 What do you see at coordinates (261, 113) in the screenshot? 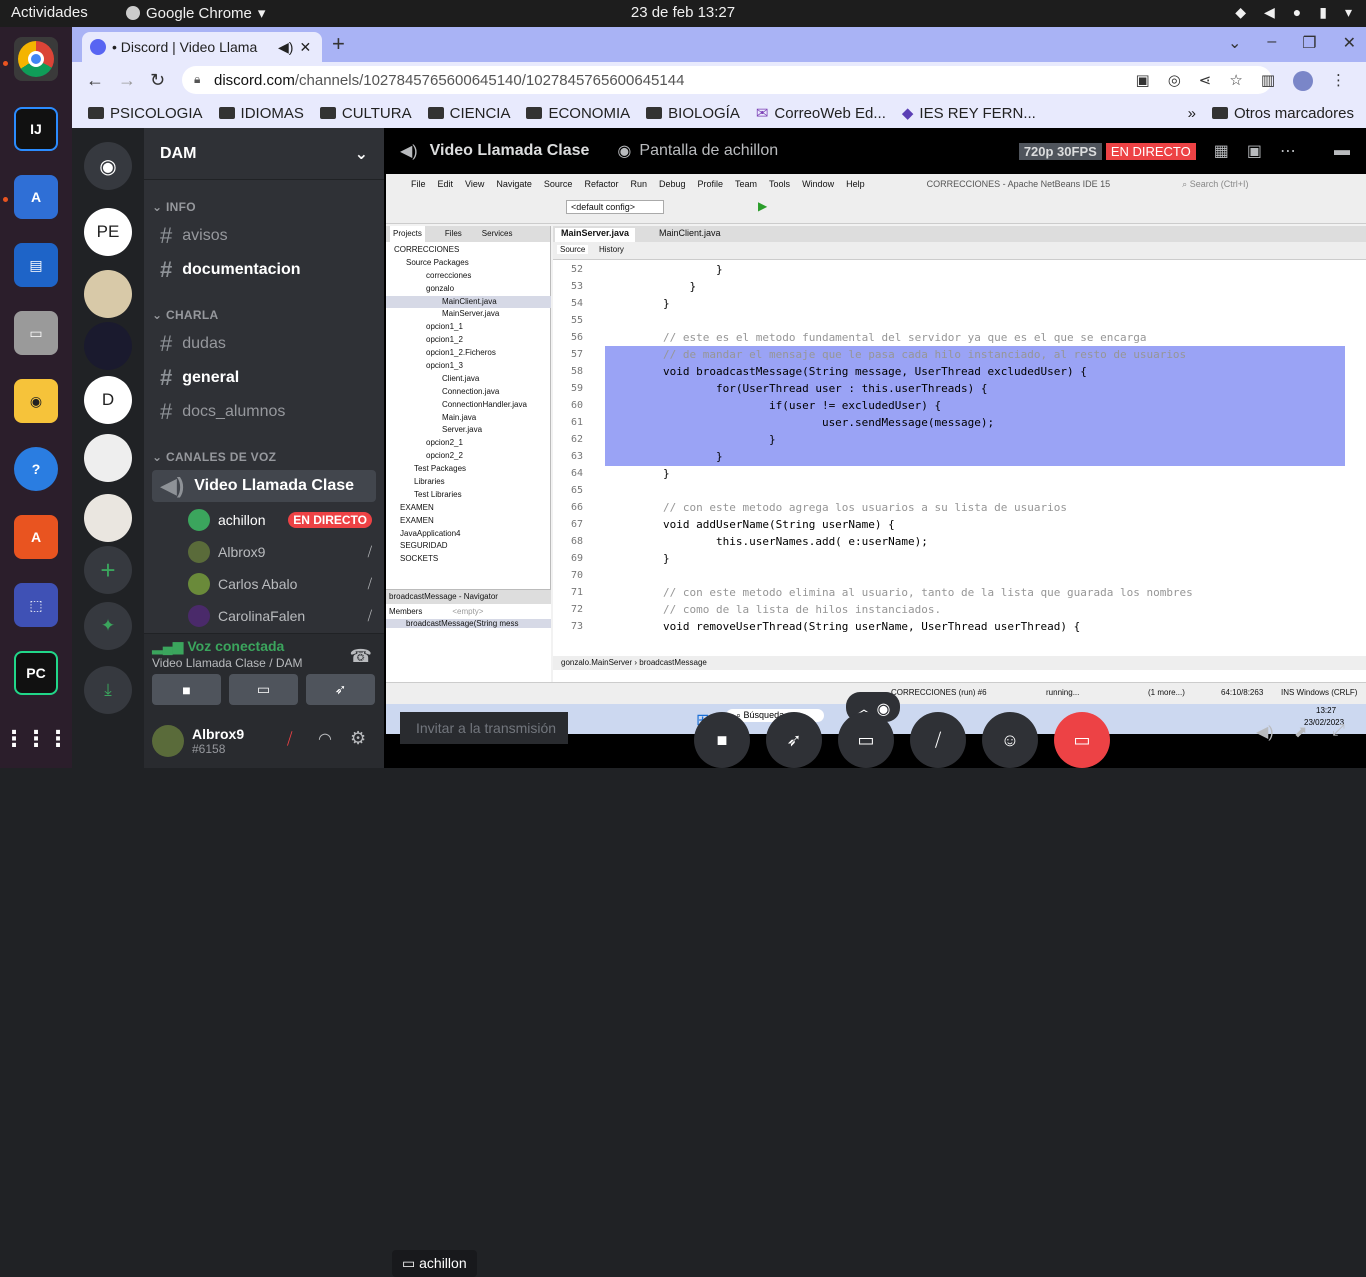
I see `bookmark-folder: IDIOMAS` at bounding box center [261, 113].